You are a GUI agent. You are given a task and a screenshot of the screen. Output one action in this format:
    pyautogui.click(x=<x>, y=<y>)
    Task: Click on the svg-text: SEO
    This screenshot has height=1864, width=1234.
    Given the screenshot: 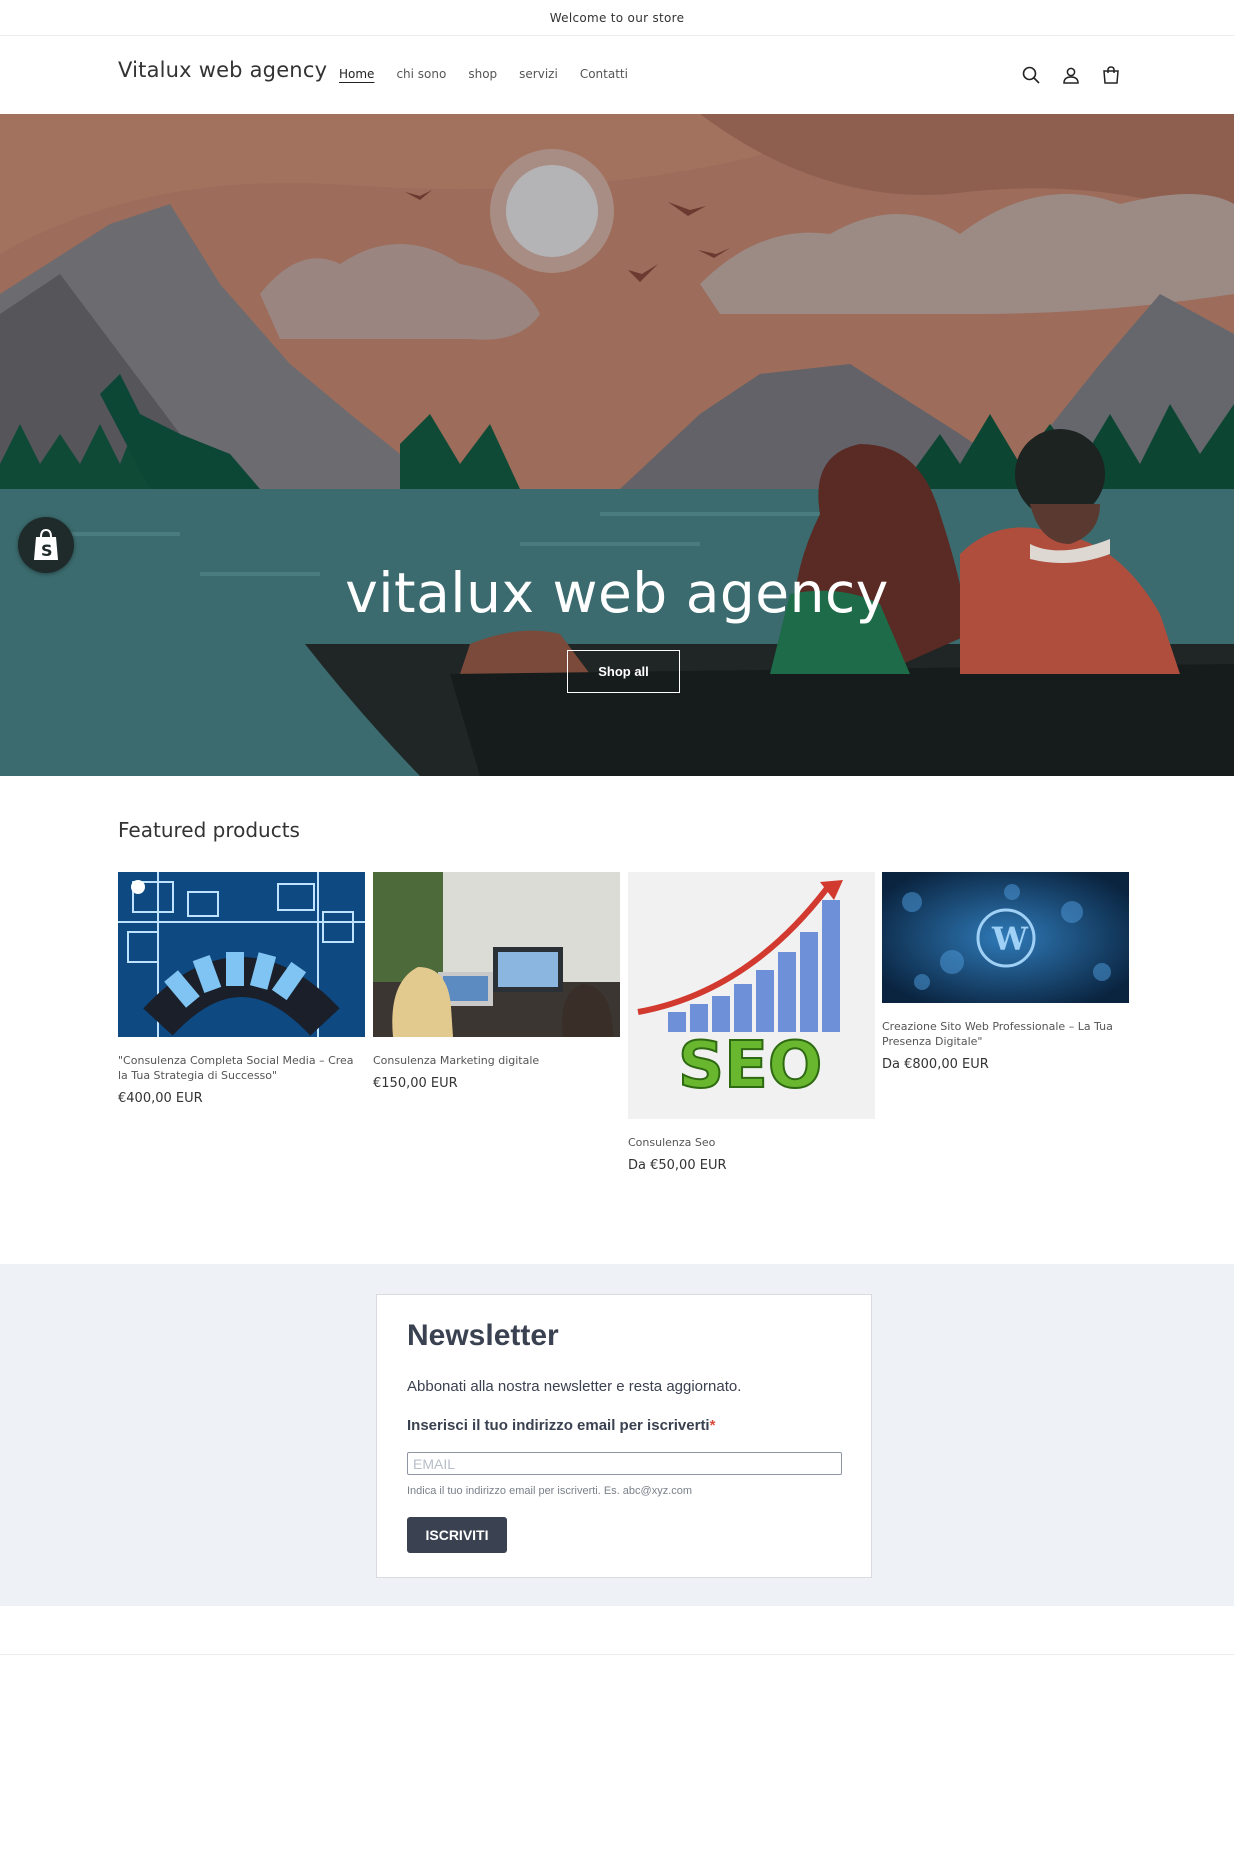 What is the action you would take?
    pyautogui.click(x=750, y=1066)
    